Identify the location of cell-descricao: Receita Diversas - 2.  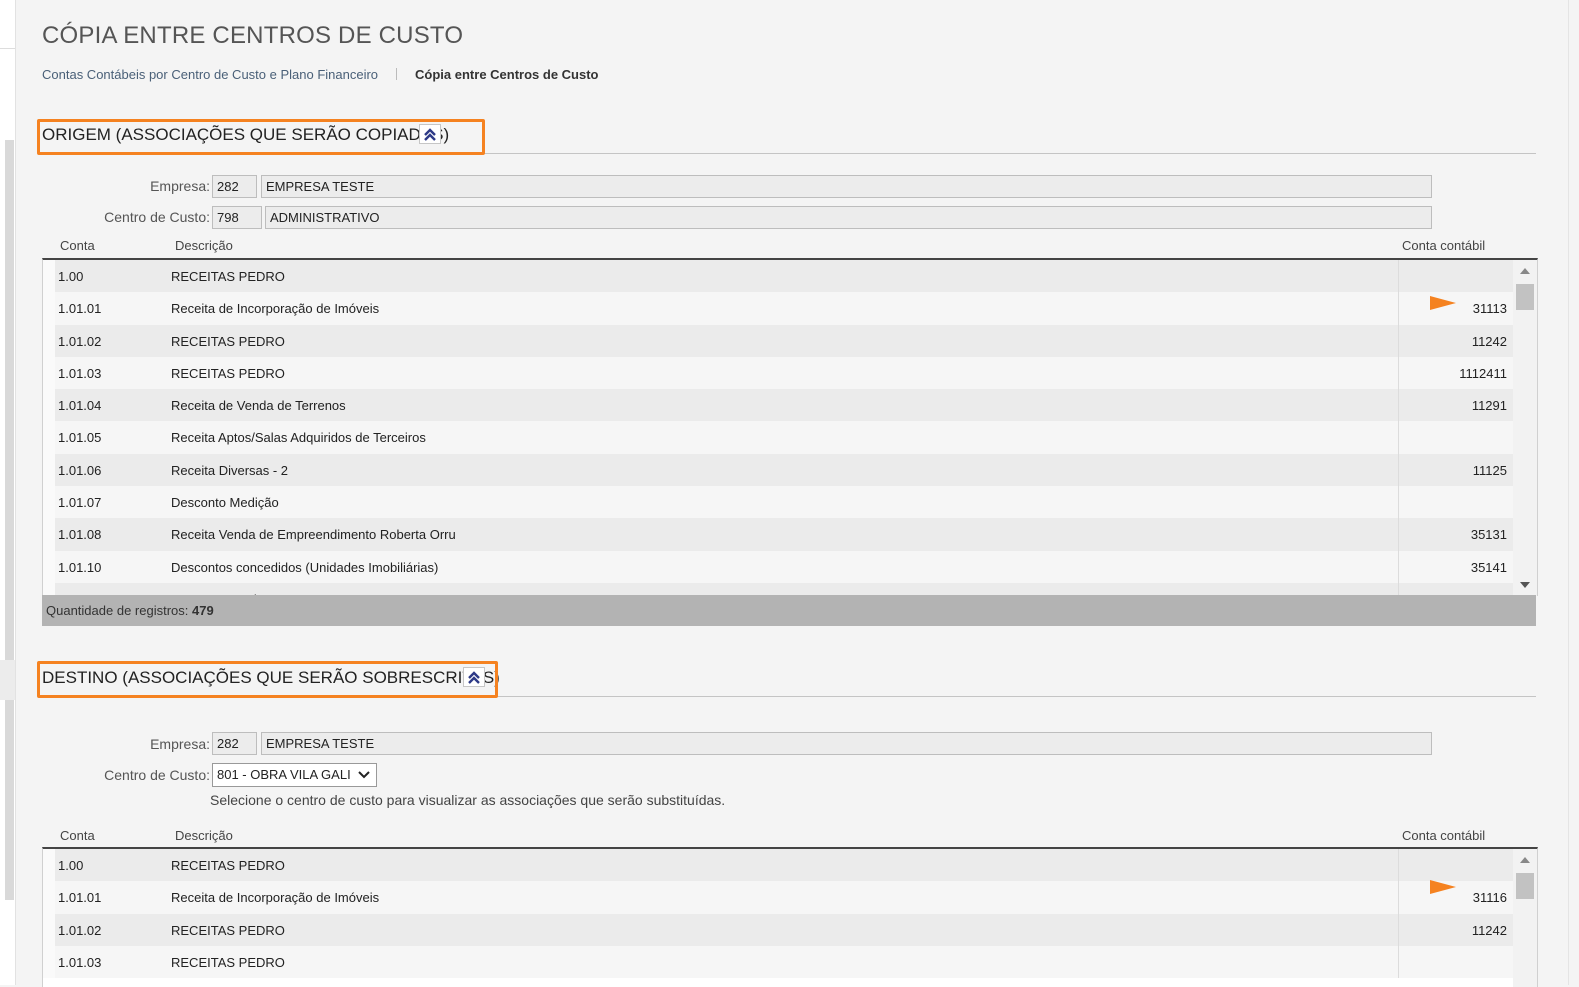
(230, 470).